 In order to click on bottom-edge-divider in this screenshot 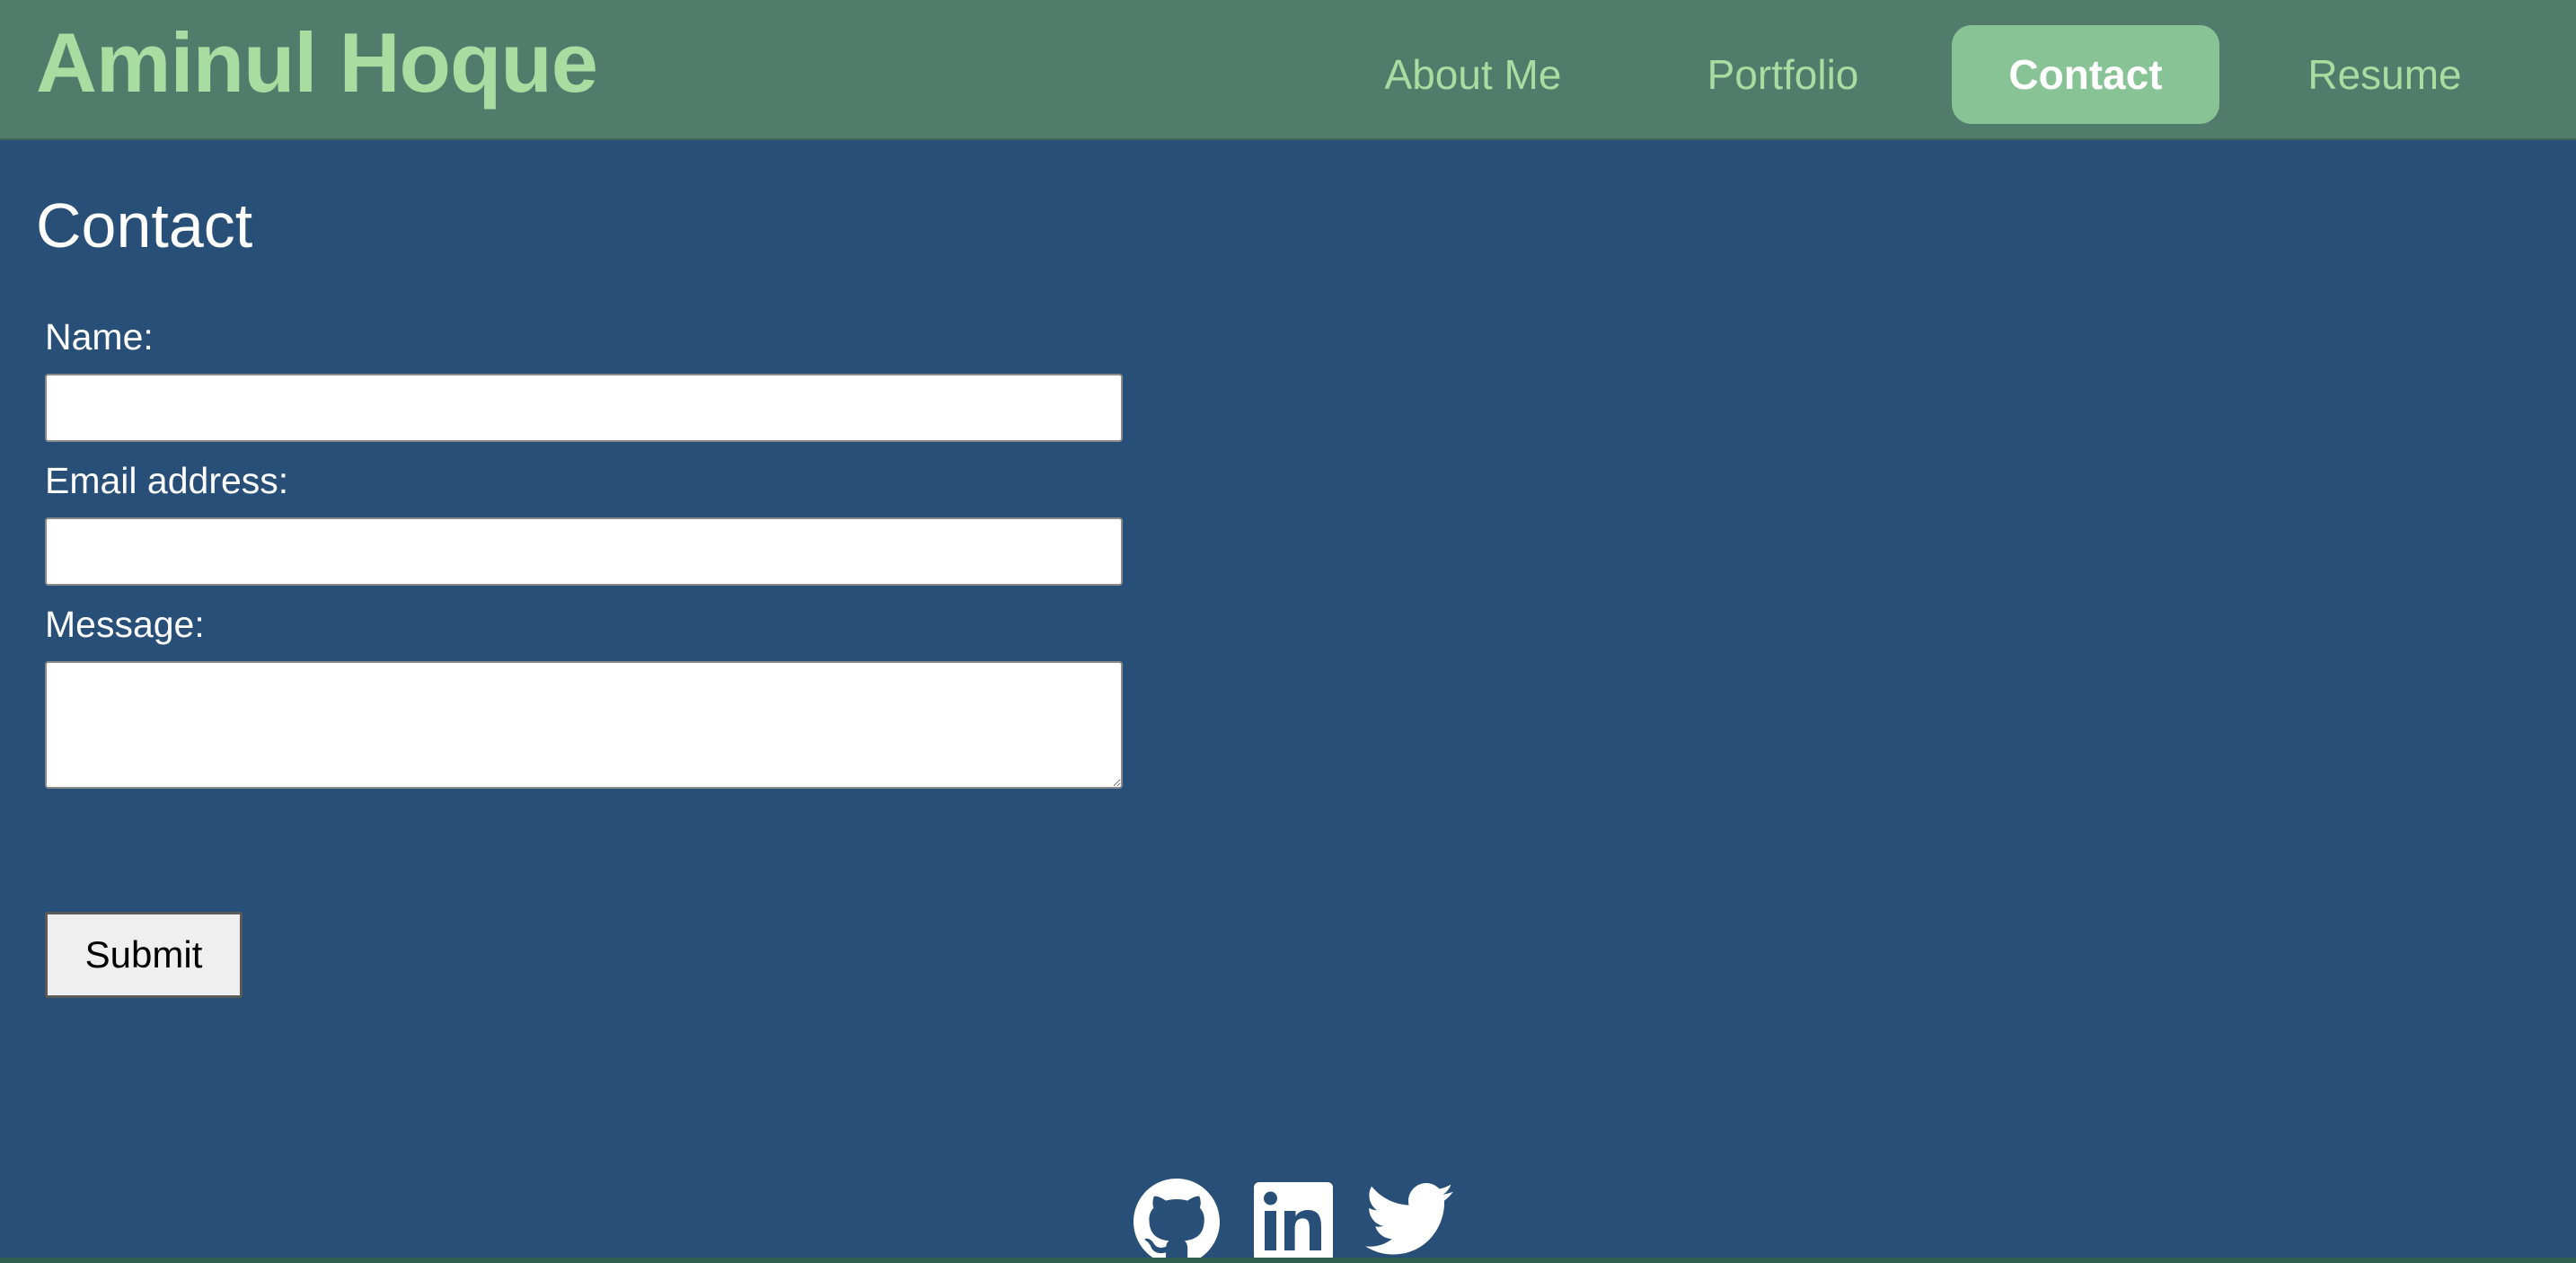, I will do `click(1288, 1260)`.